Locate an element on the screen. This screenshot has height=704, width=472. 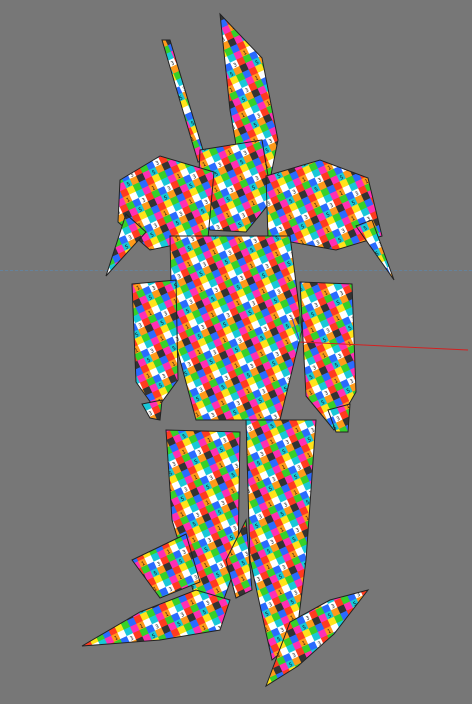
left-claw is located at coordinates (152, 410).